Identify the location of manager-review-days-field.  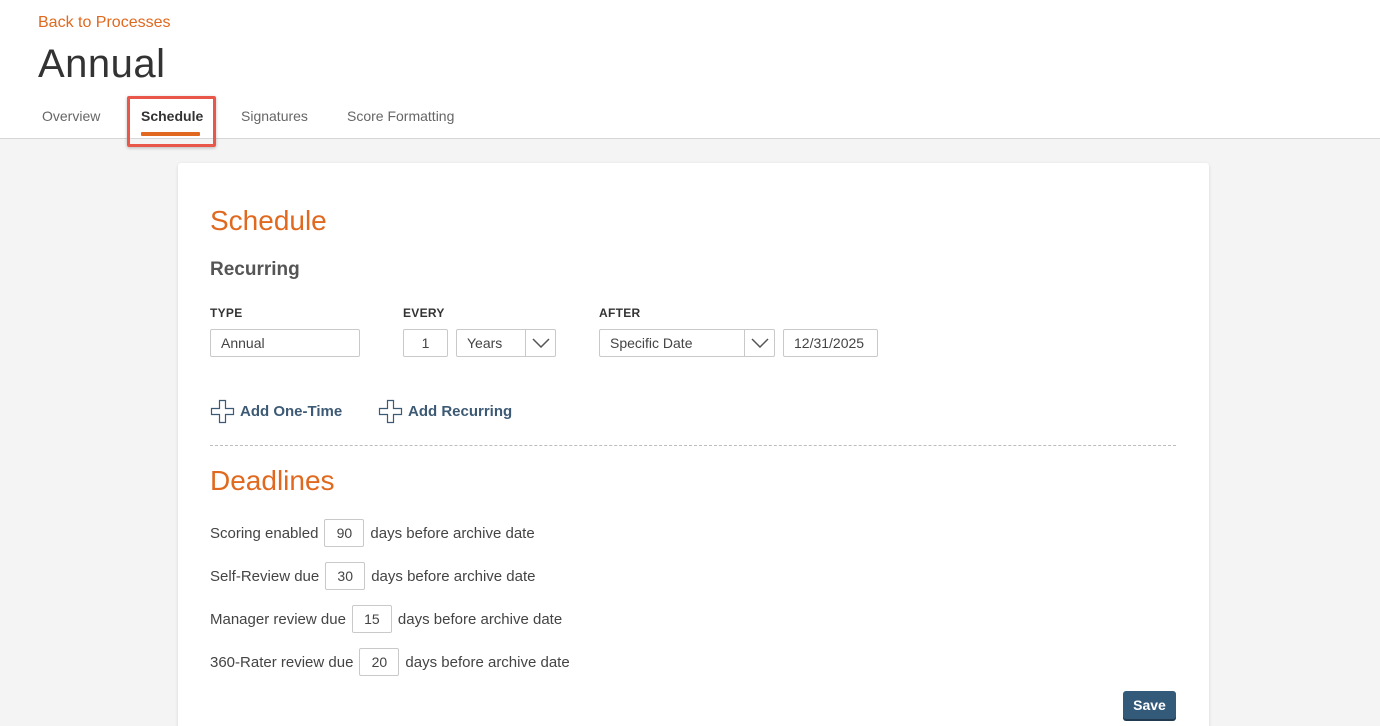
(371, 619).